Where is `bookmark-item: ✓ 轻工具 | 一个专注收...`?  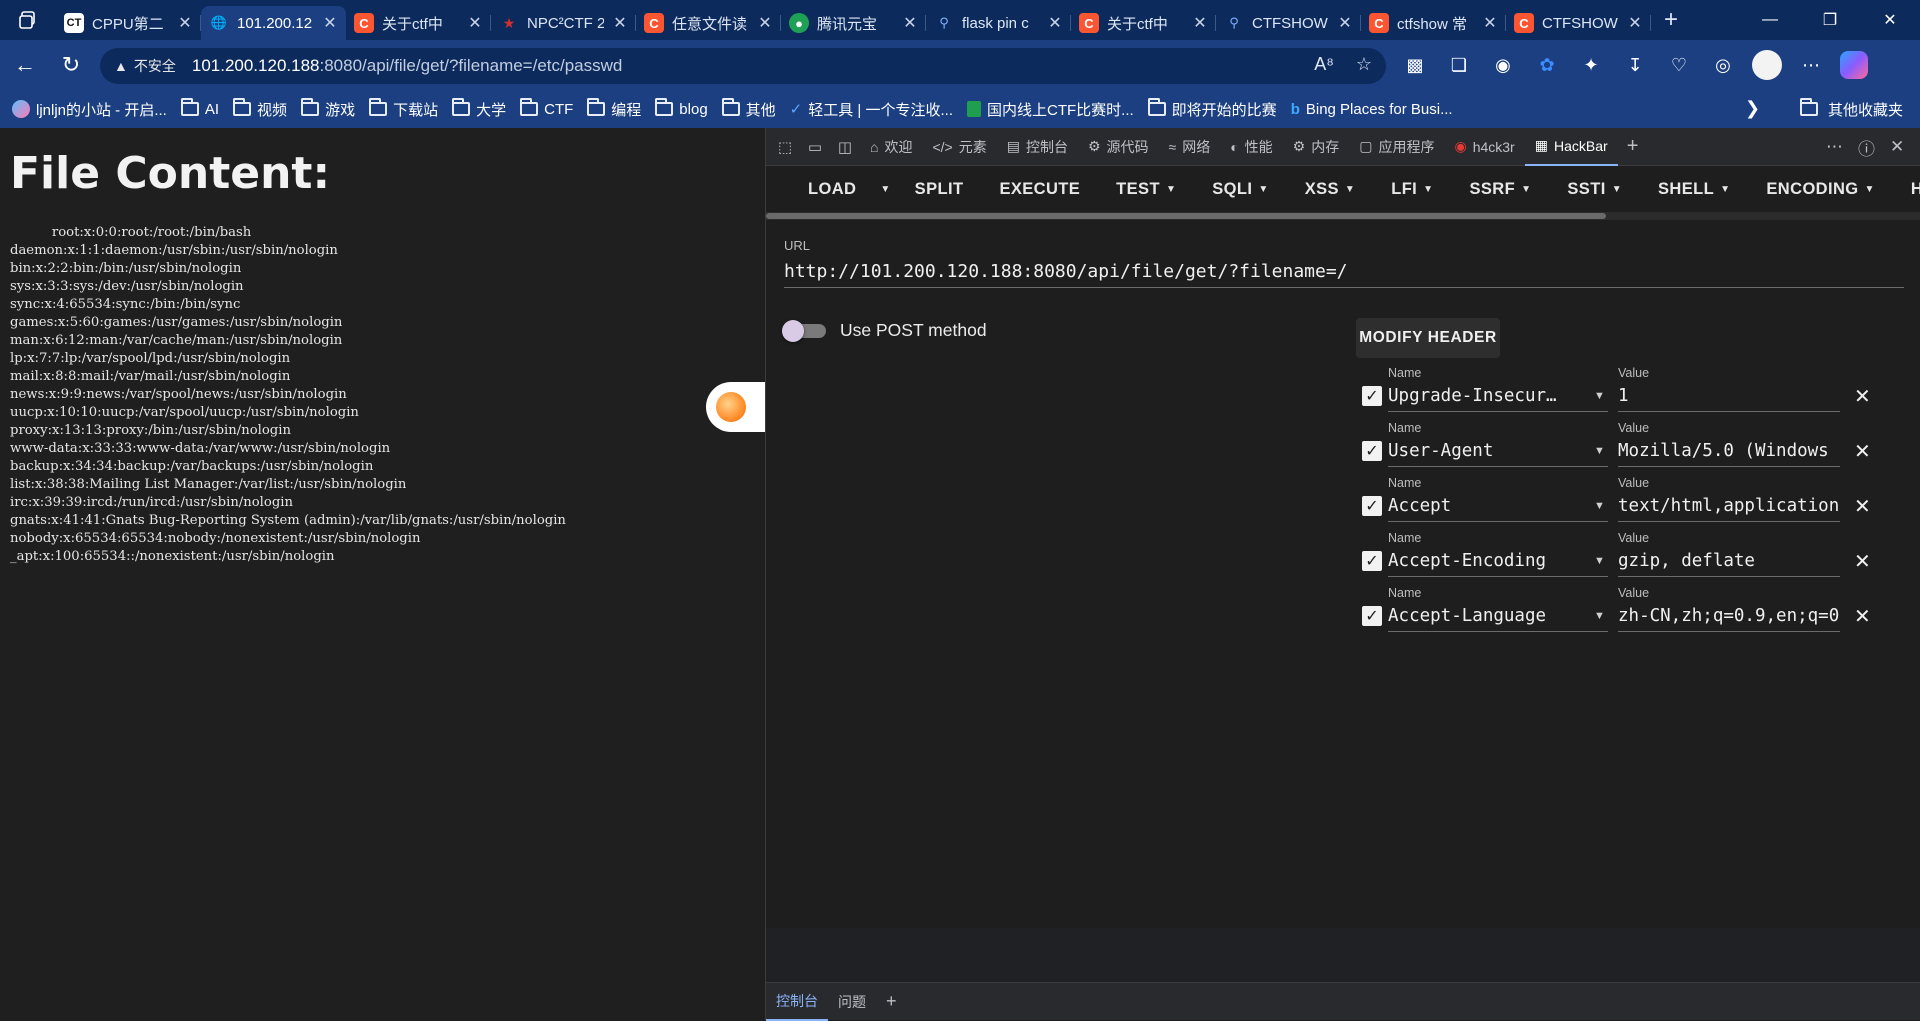
bookmark-item: ✓ 轻工具 | 一个专注收... is located at coordinates (871, 109).